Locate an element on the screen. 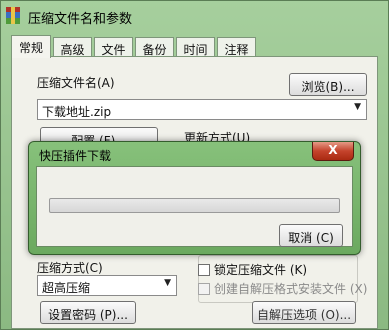  tab-time: 时间 is located at coordinates (195, 47).